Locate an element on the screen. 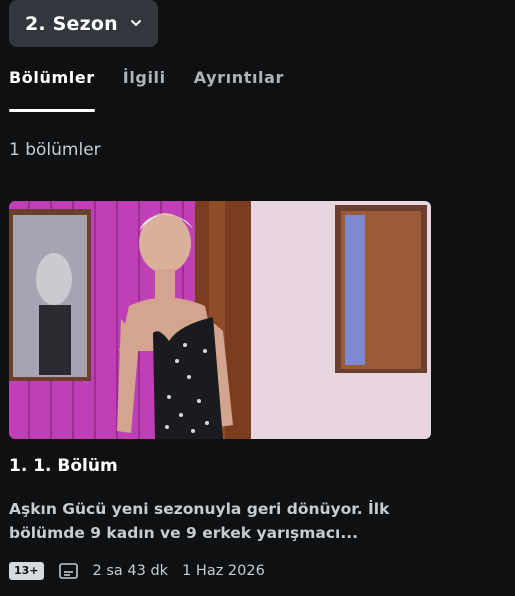  subtitles-icon is located at coordinates (68, 571).